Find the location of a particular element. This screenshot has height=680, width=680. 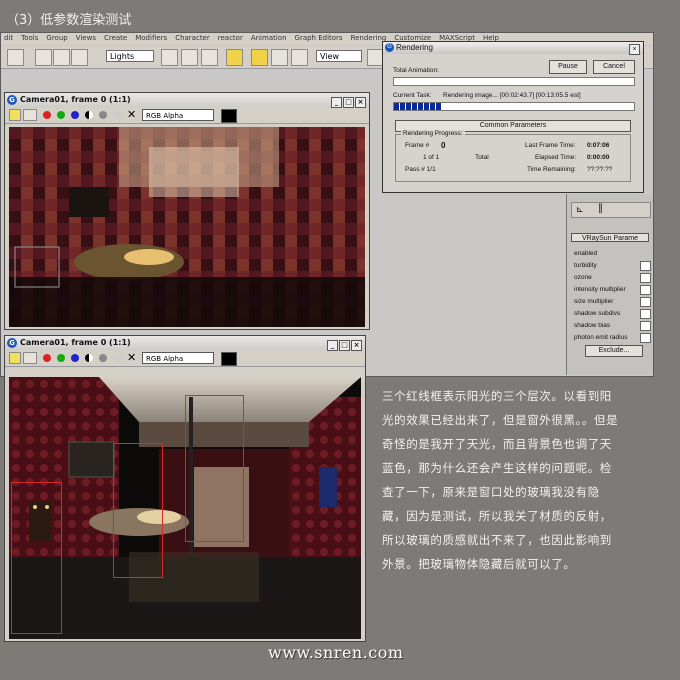

bottom-channel-select: RGB Alpha is located at coordinates (178, 358).